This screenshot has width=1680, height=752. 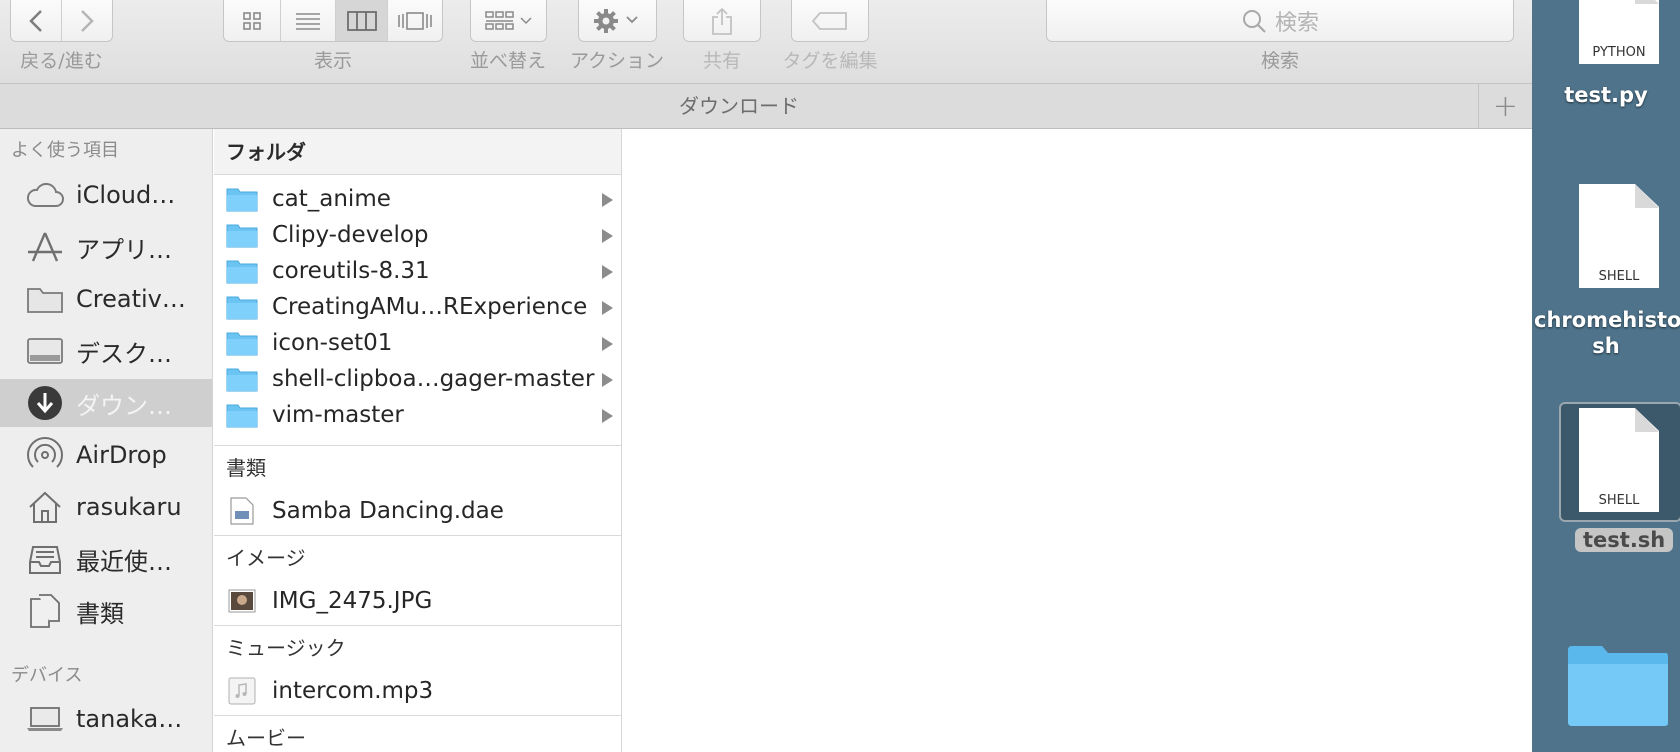 I want to click on arrange-button-group, so click(x=508, y=21).